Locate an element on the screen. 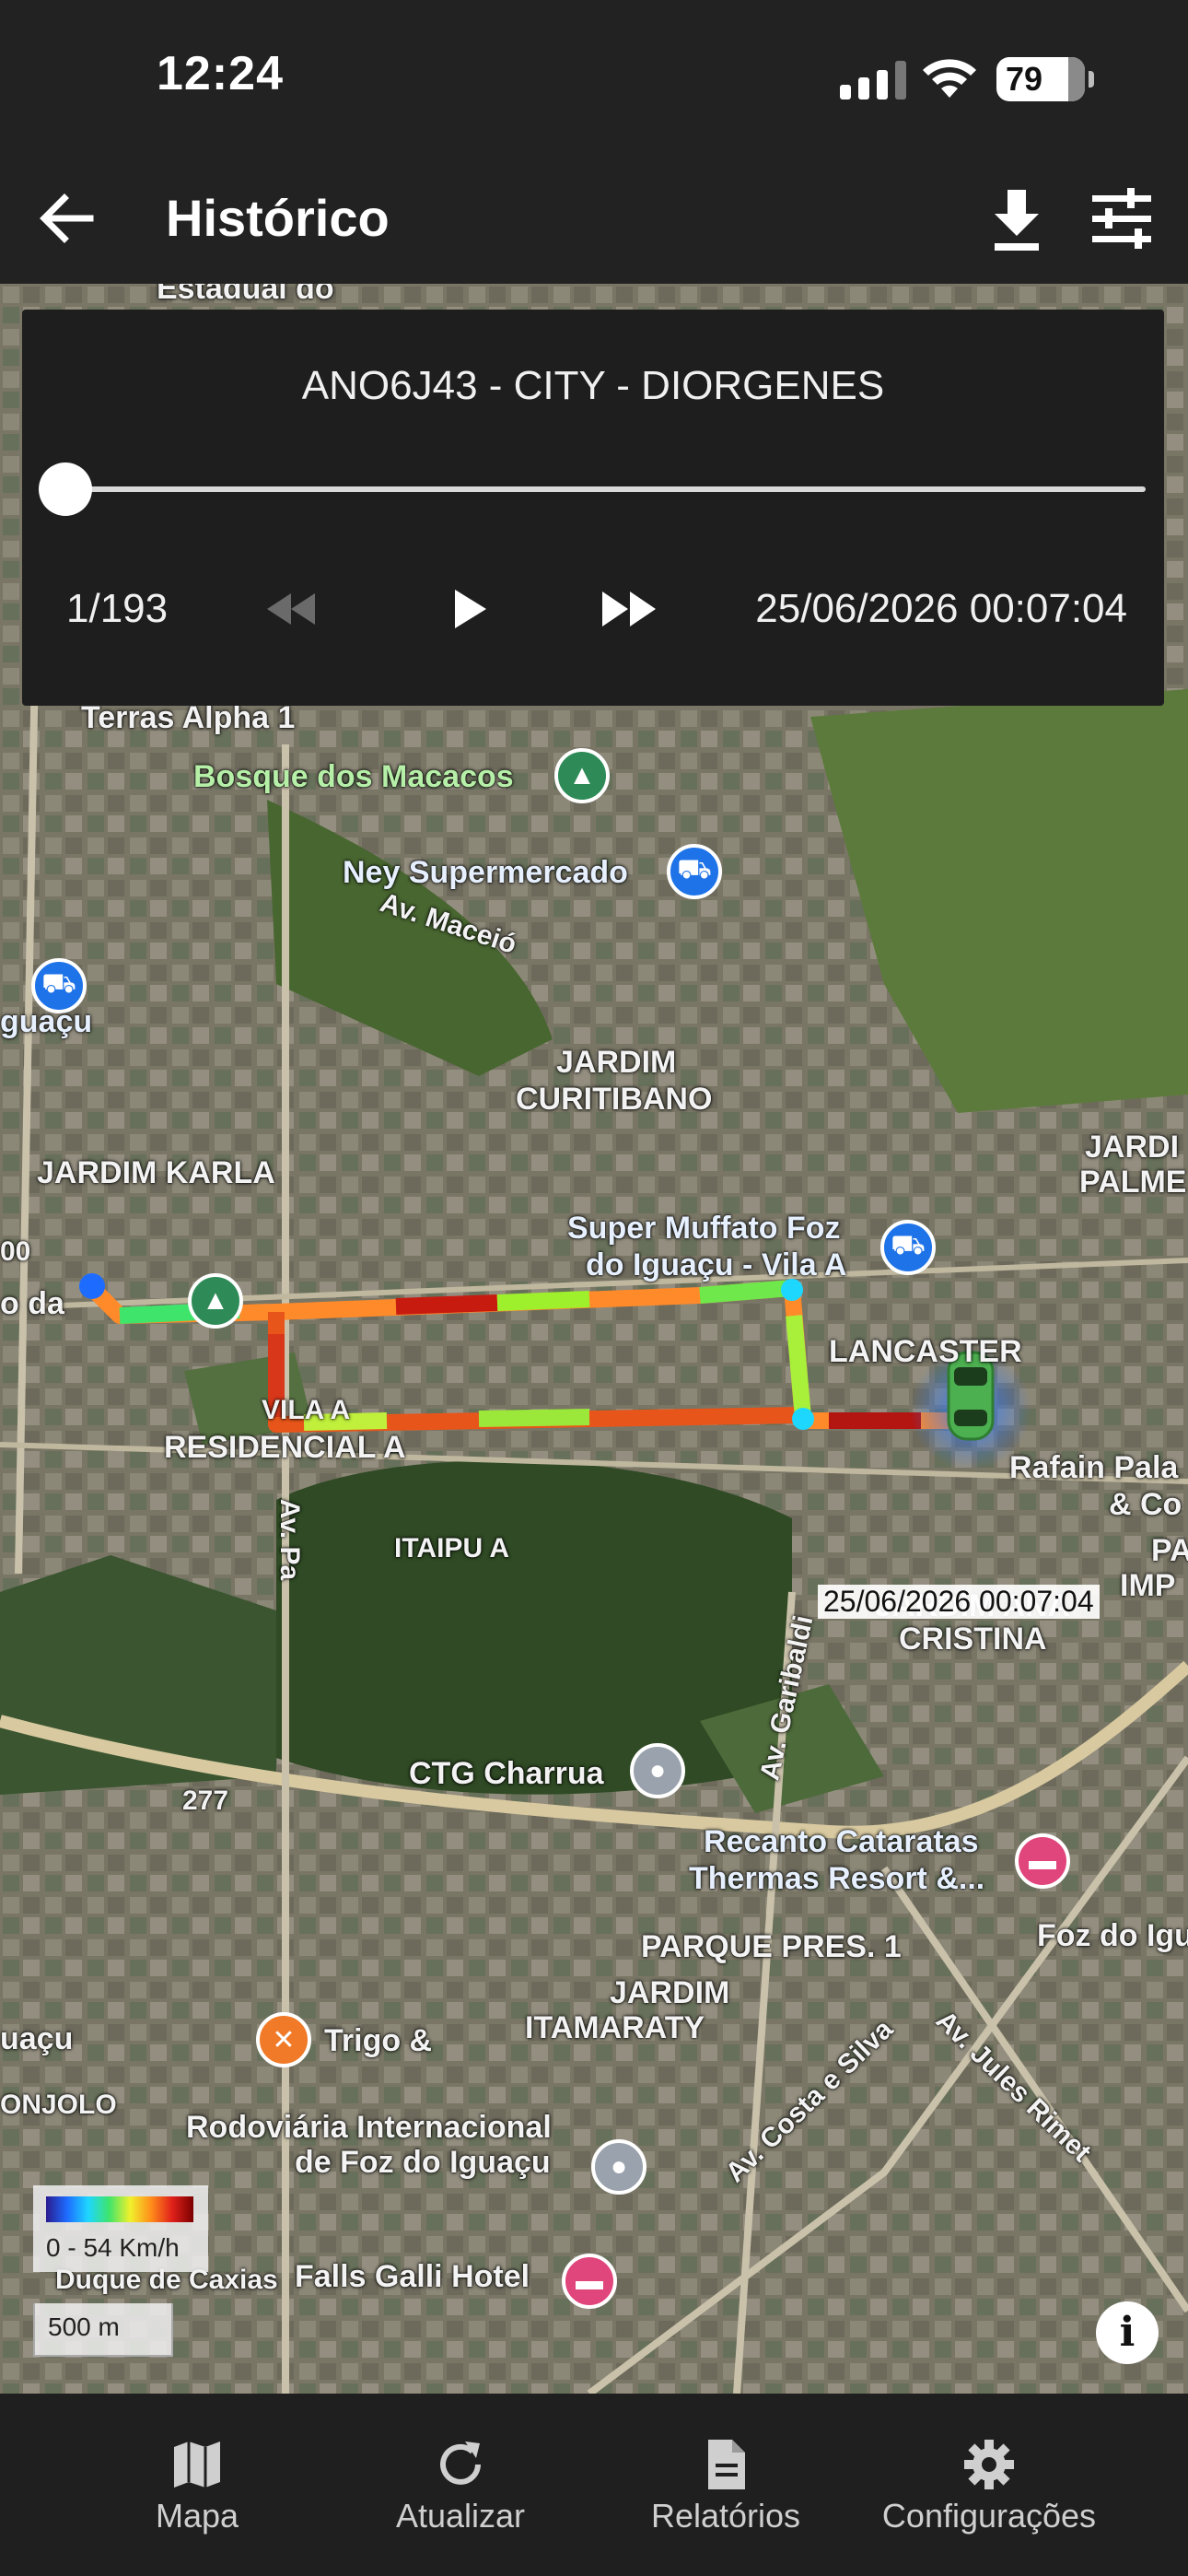  map-label: RESIDENCIAL A is located at coordinates (285, 1447).